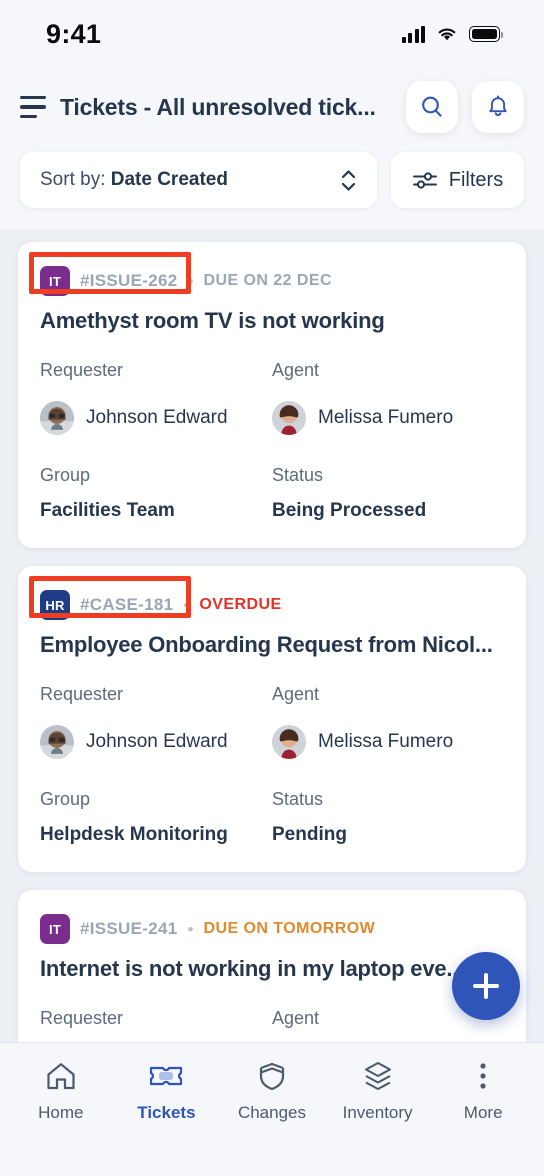 The image size is (544, 1176). Describe the element at coordinates (413, 34) in the screenshot. I see `signal-bars-icon` at that location.